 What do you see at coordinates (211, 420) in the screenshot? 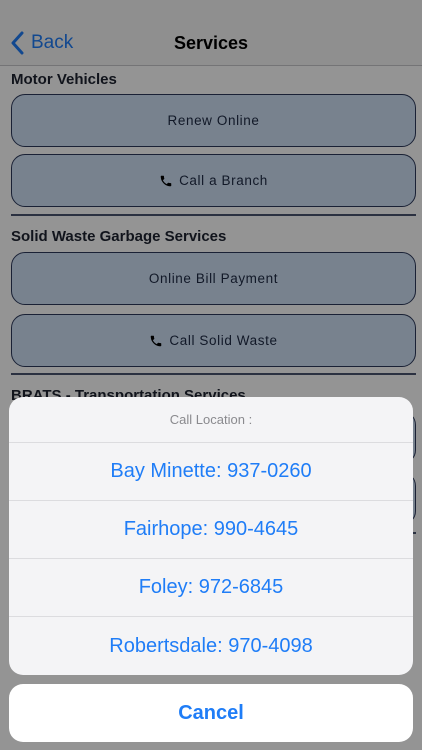
I see `action-sheet-title: Call Location :` at bounding box center [211, 420].